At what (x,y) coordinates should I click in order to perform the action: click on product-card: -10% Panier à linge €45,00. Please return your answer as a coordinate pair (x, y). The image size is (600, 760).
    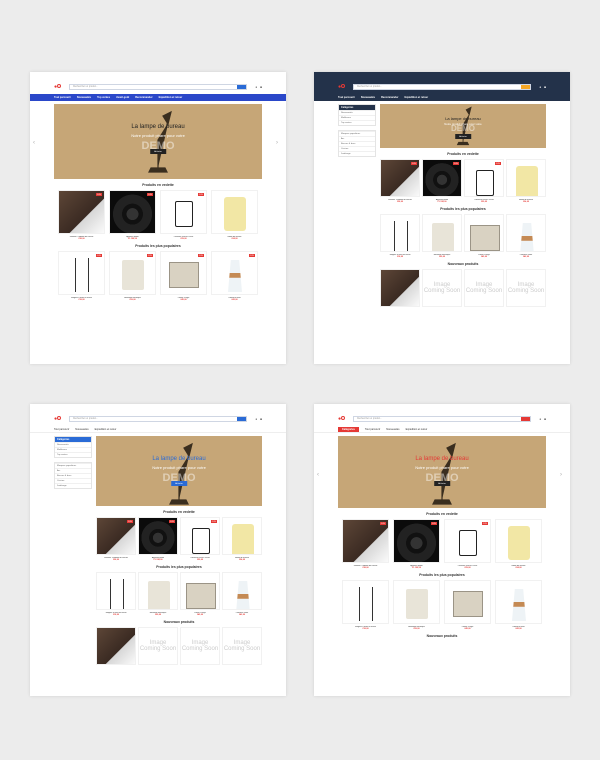
    Looking at the image, I should click on (183, 276).